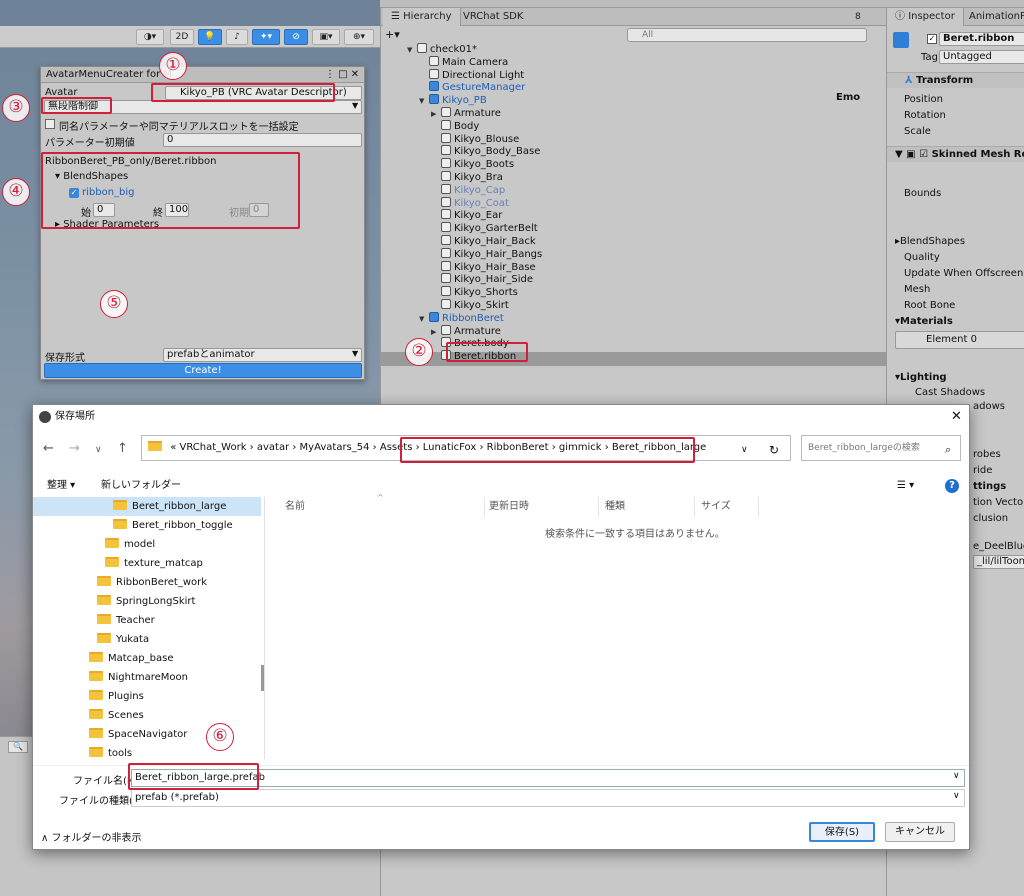  Describe the element at coordinates (475, 139) in the screenshot. I see `hierarchy-item: Kikyo_Blouse` at that location.